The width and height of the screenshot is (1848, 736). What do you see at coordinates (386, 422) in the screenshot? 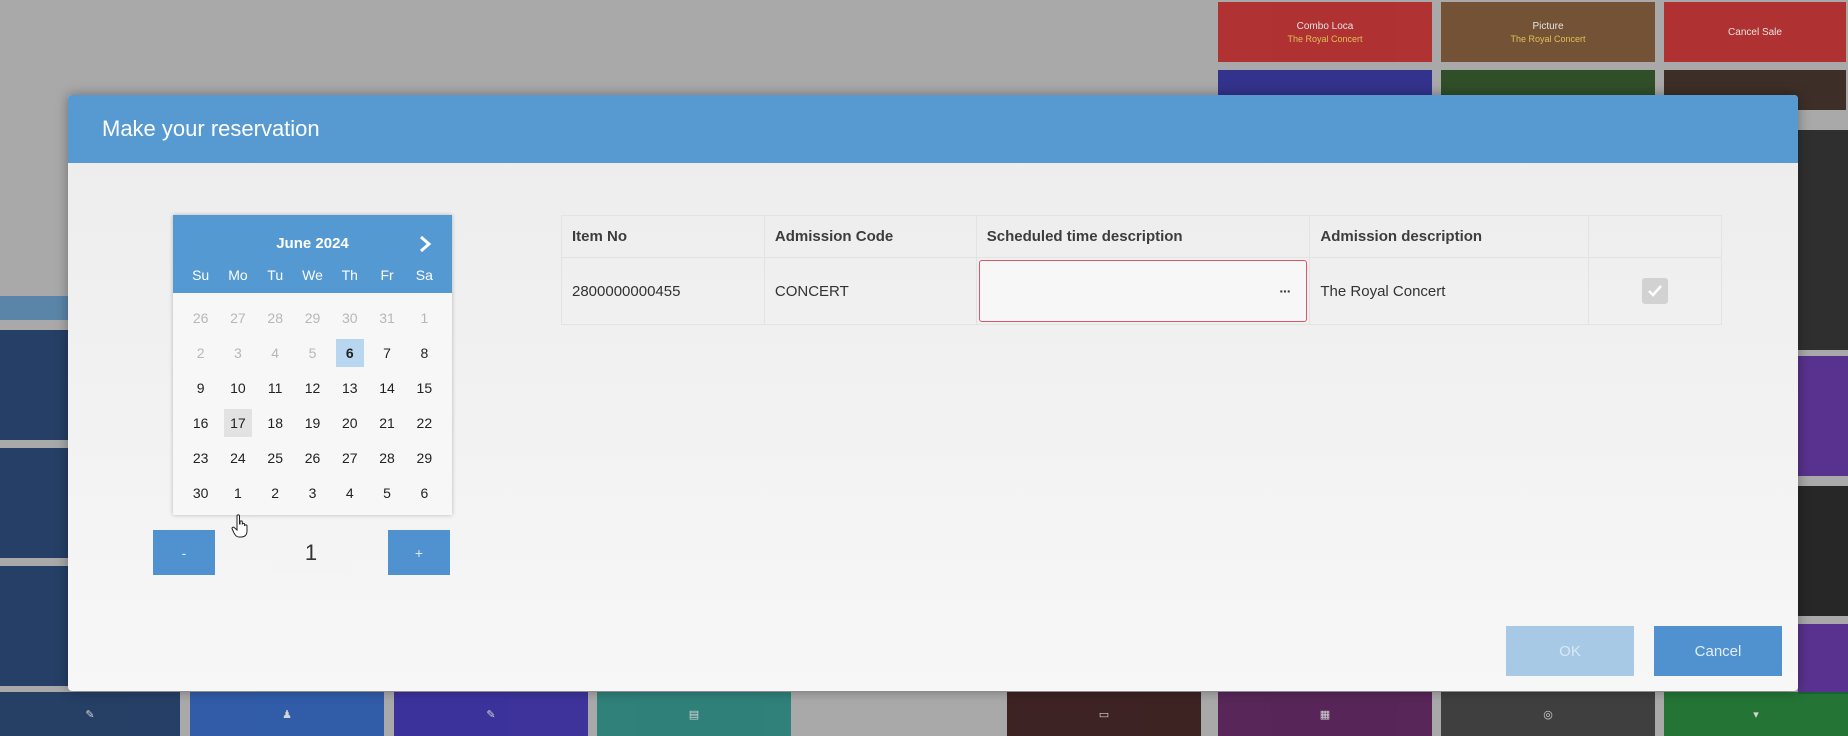
I see `calendar-day: 21` at bounding box center [386, 422].